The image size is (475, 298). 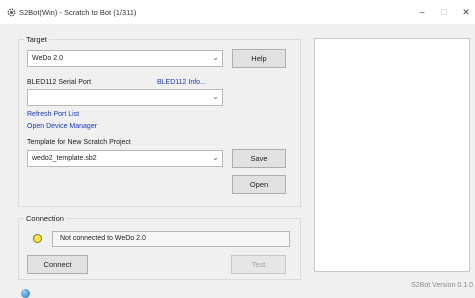 I want to click on window-title: S2Bot(Win) - Scratch to Bot (1/311), so click(x=78, y=12).